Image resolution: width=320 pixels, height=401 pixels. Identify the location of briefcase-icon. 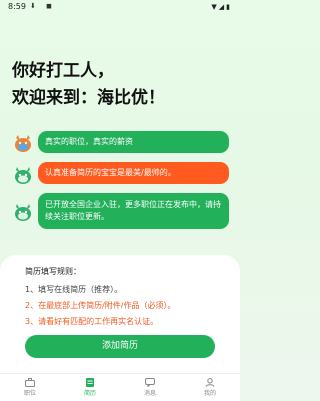
(30, 382).